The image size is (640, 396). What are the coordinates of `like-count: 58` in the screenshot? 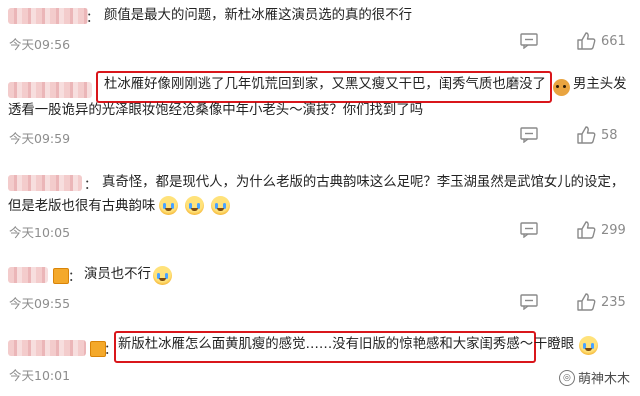 It's located at (609, 135).